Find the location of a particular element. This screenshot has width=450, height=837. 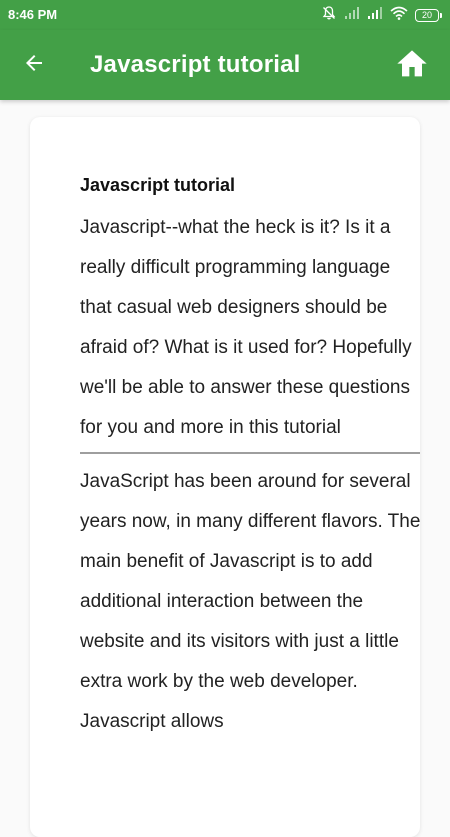

arrow-left-icon is located at coordinates (34, 65).